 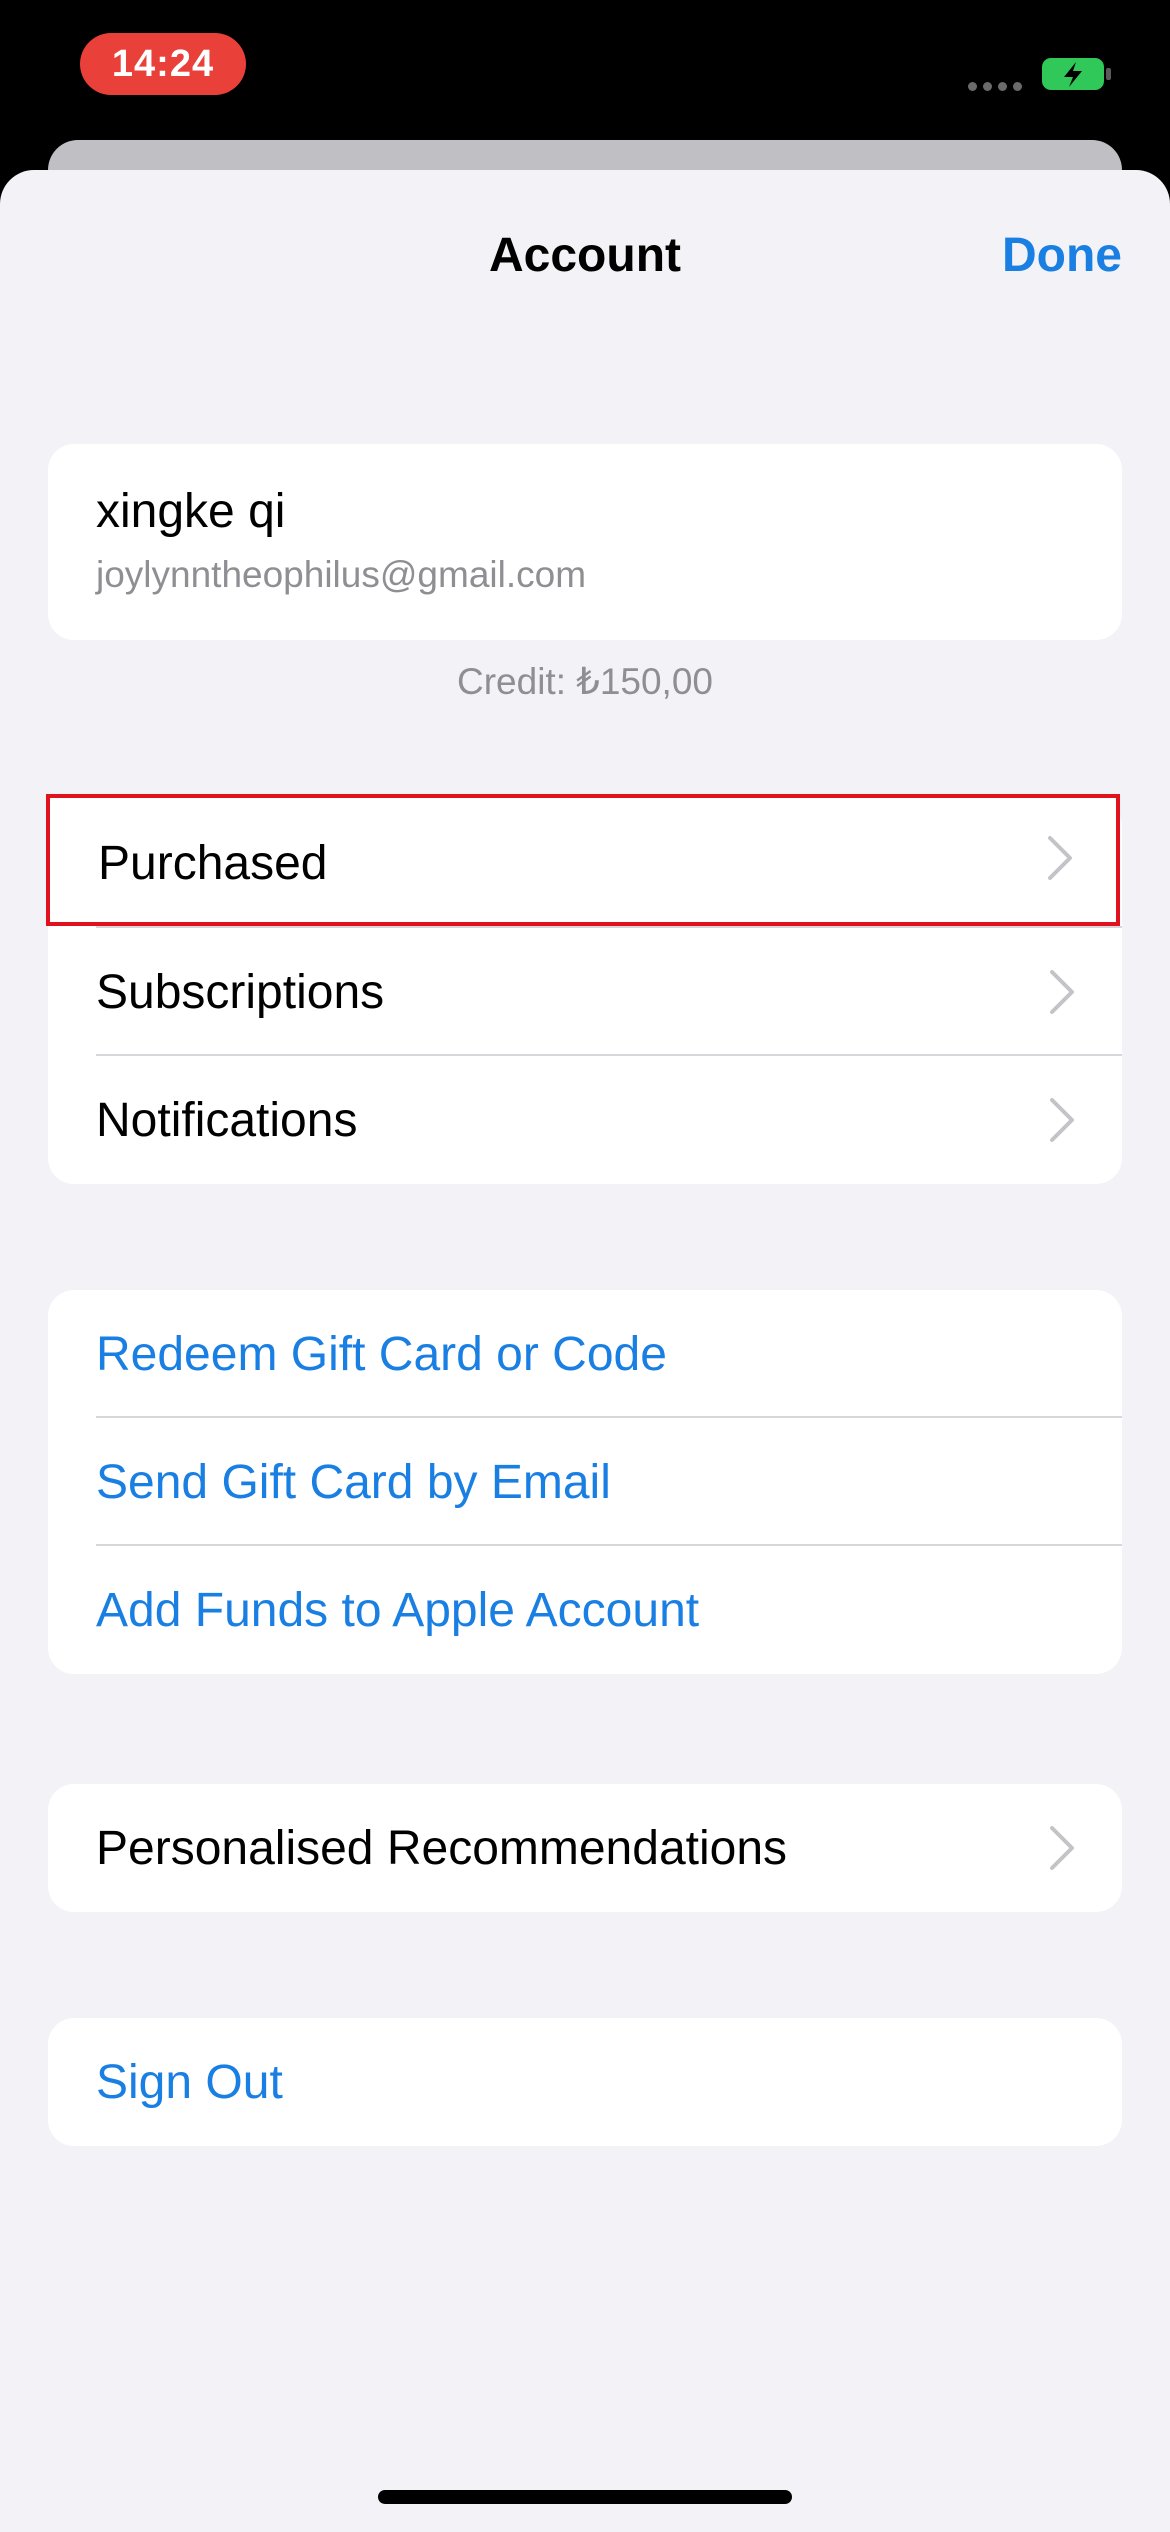 I want to click on menu-item-label: Redeem Gift Card or Code, so click(x=381, y=1354).